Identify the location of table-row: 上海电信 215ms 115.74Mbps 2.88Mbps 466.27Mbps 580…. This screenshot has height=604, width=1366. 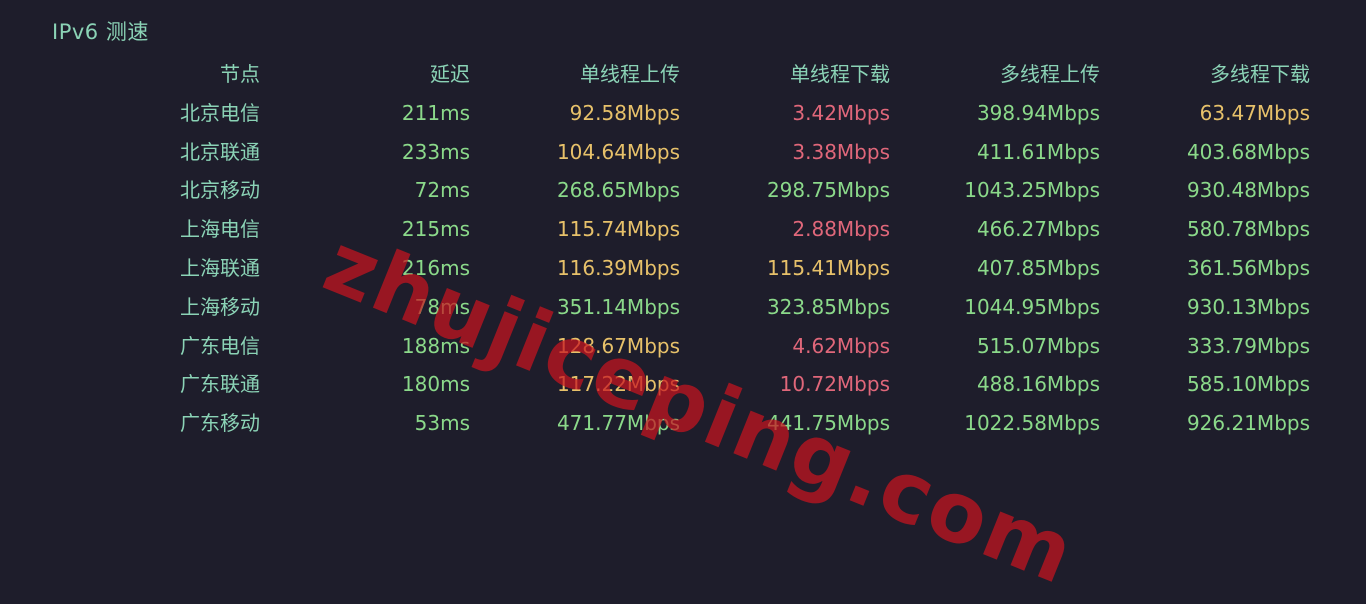
(683, 229).